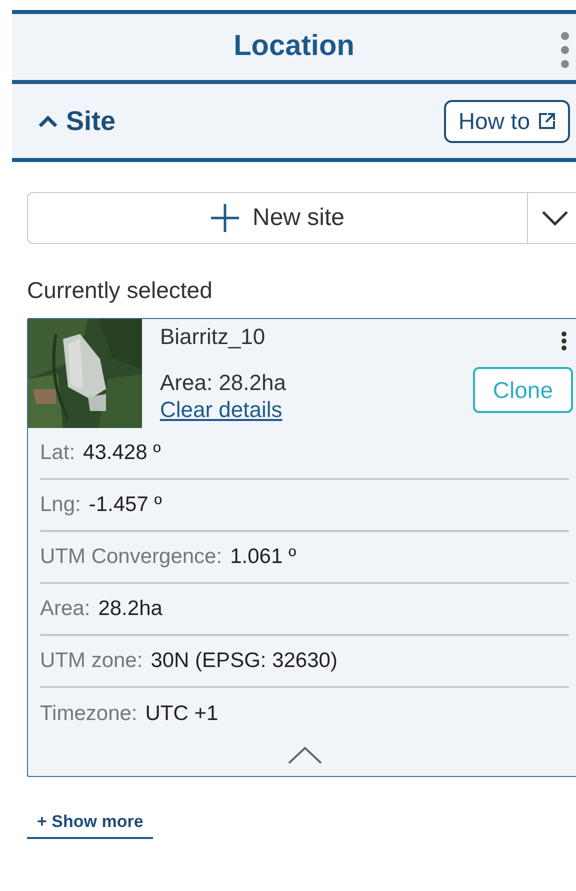 This screenshot has width=576, height=891. What do you see at coordinates (294, 46) in the screenshot?
I see `panel-title: Location` at bounding box center [294, 46].